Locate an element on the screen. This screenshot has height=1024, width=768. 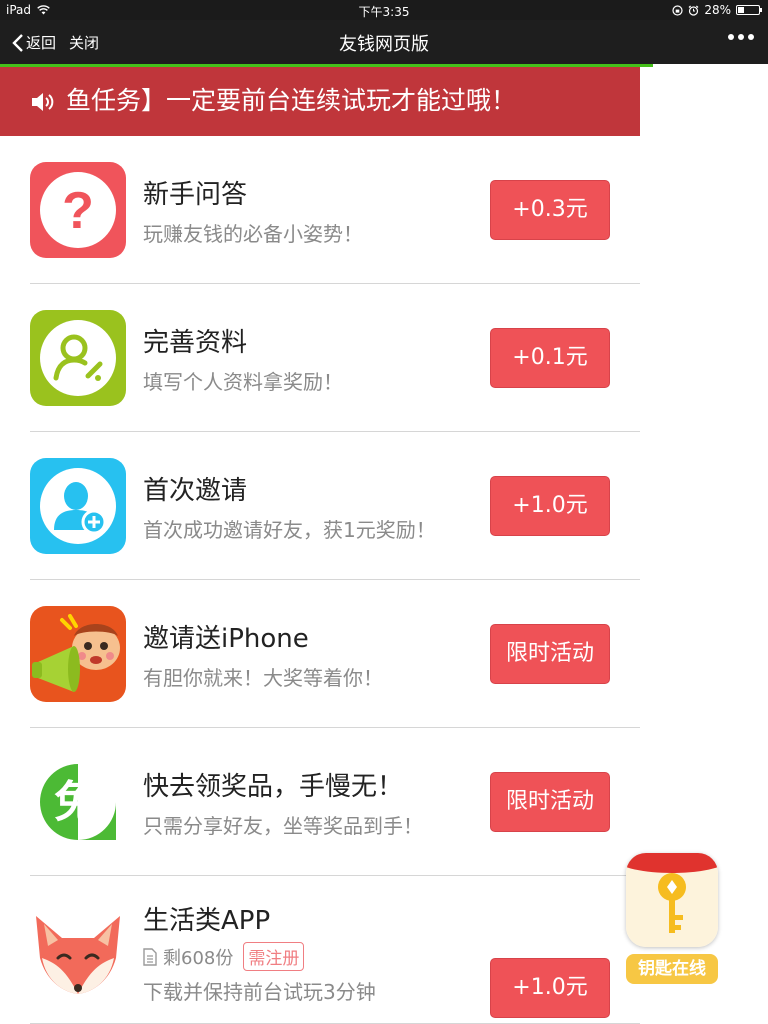
free-icon-char: 免 is located at coordinates (76, 802).